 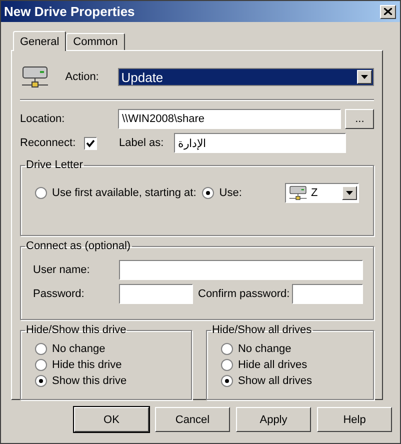 What do you see at coordinates (124, 193) in the screenshot?
I see `radio-label: Use first available, starting at:` at bounding box center [124, 193].